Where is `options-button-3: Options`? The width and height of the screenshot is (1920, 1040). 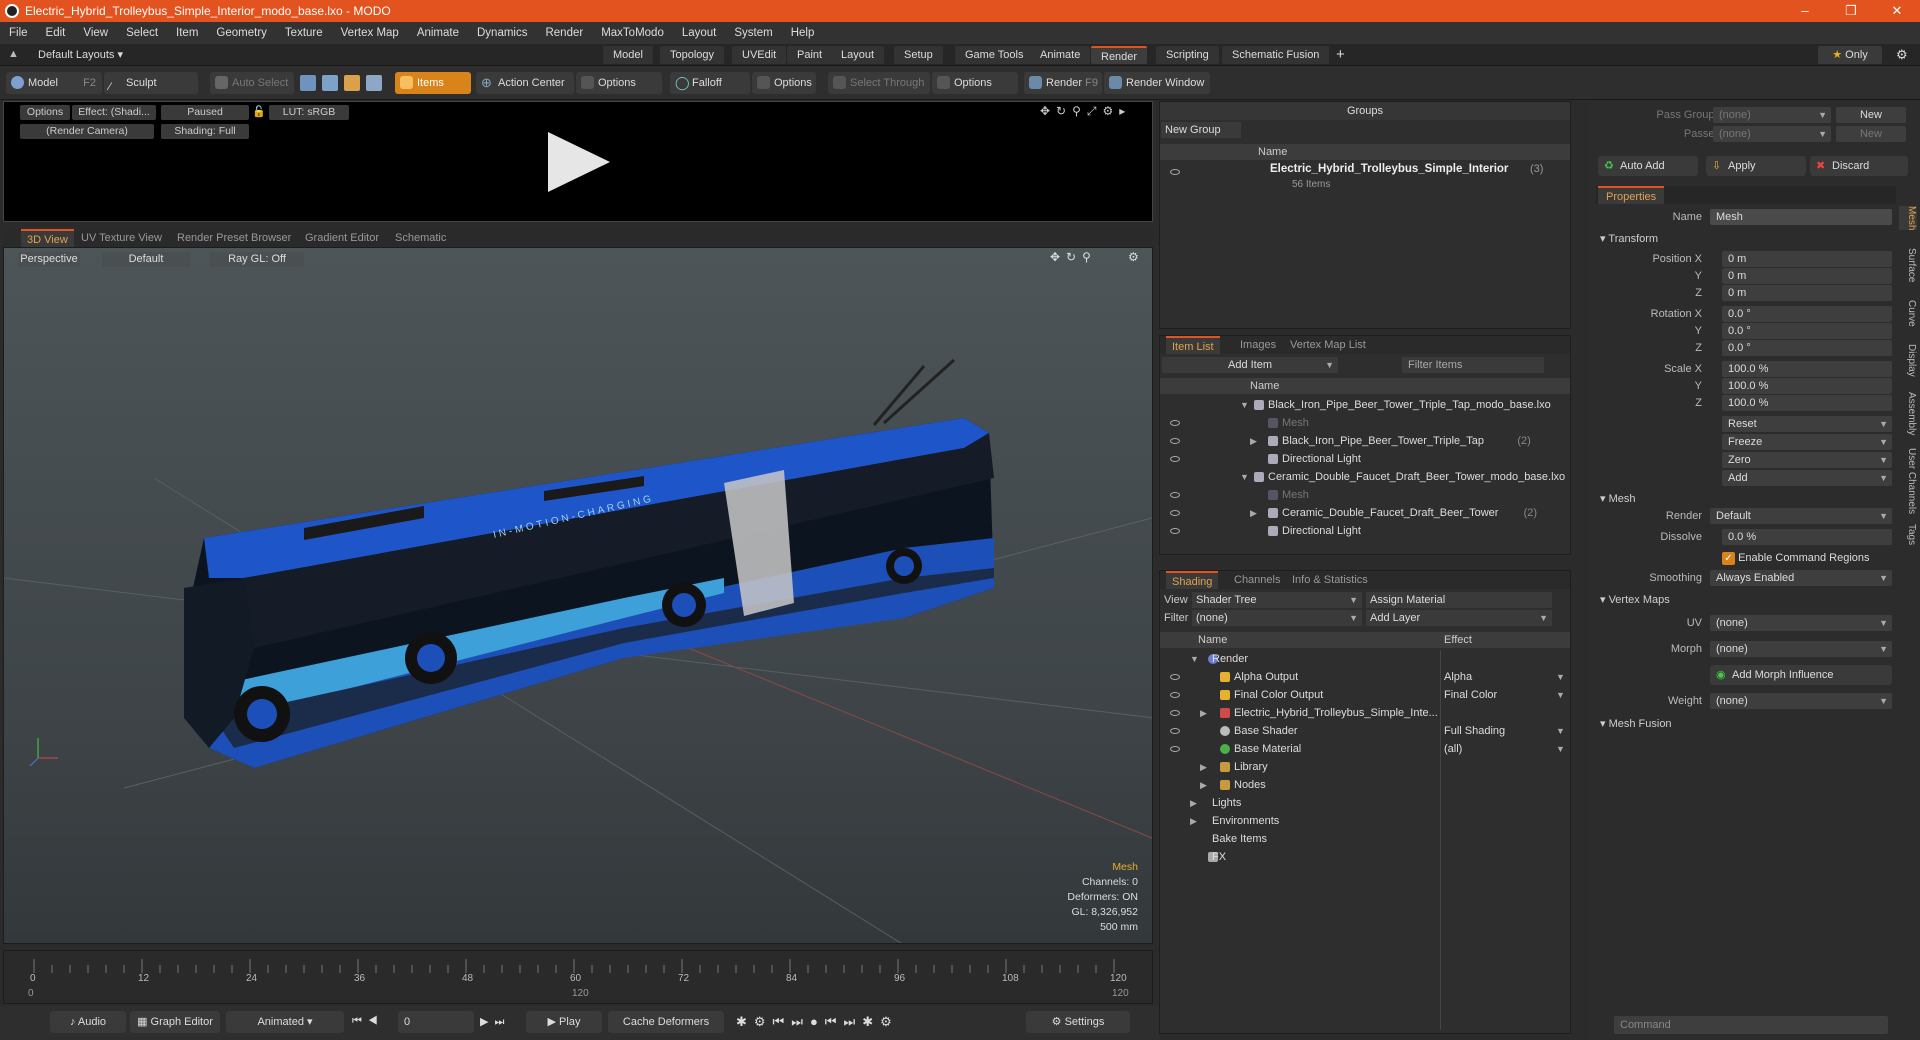
options-button-3: Options is located at coordinates (975, 83).